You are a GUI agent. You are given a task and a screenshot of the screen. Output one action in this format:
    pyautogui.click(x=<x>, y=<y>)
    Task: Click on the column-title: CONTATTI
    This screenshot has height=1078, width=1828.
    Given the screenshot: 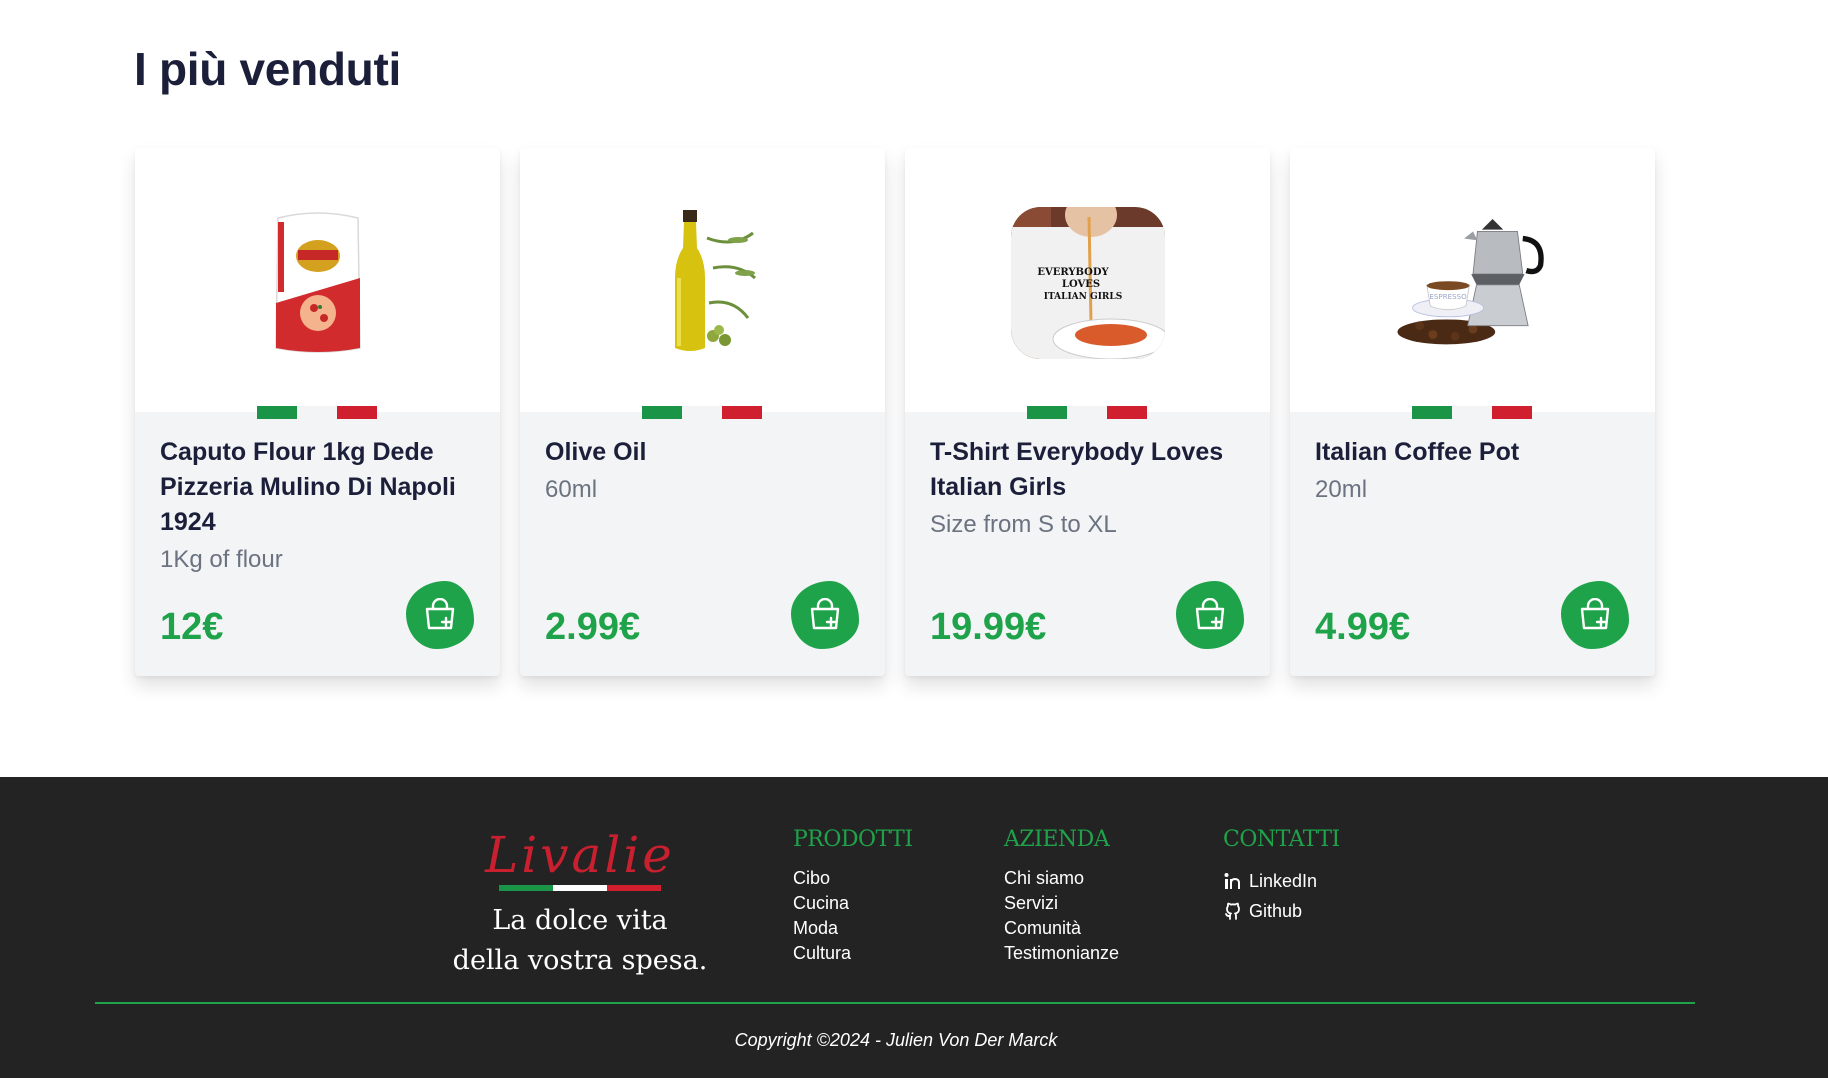 What is the action you would take?
    pyautogui.click(x=1281, y=839)
    